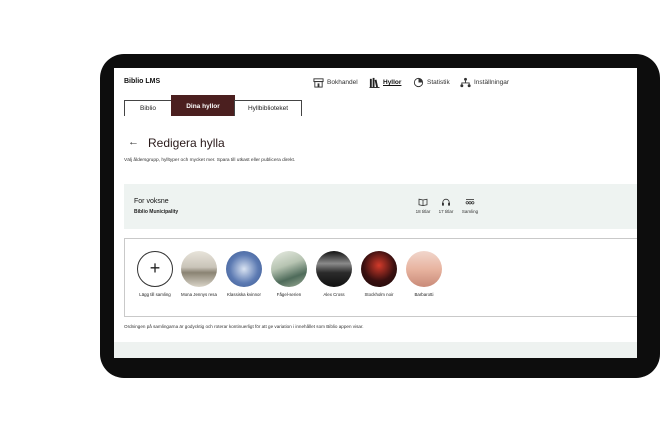 The height and width of the screenshot is (435, 670). Describe the element at coordinates (156, 212) in the screenshot. I see `shelf-owner: Biblio Municipality` at that location.